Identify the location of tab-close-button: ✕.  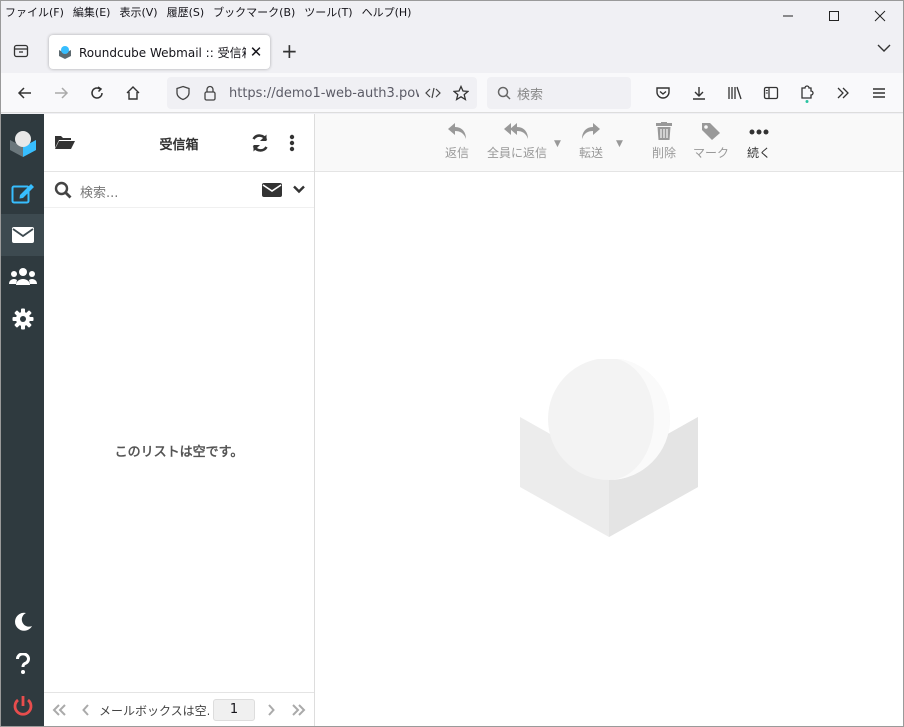
(256, 52).